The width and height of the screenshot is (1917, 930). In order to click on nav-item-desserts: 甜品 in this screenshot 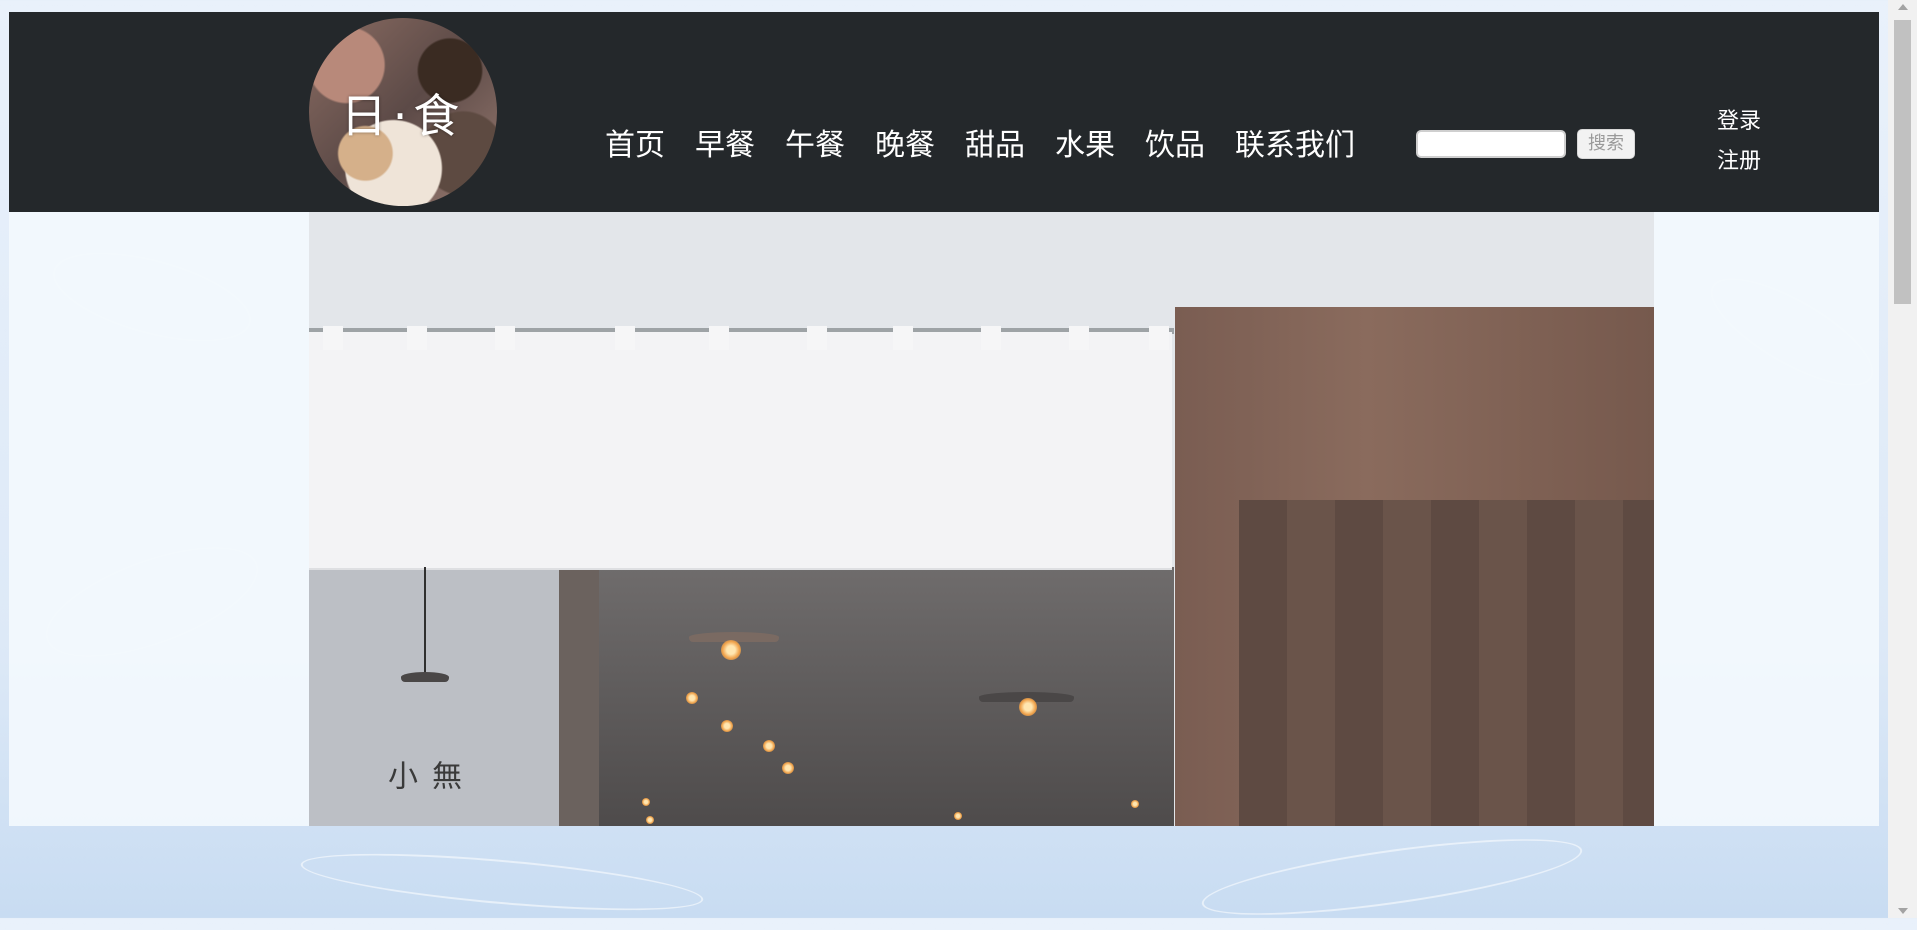, I will do `click(995, 146)`.